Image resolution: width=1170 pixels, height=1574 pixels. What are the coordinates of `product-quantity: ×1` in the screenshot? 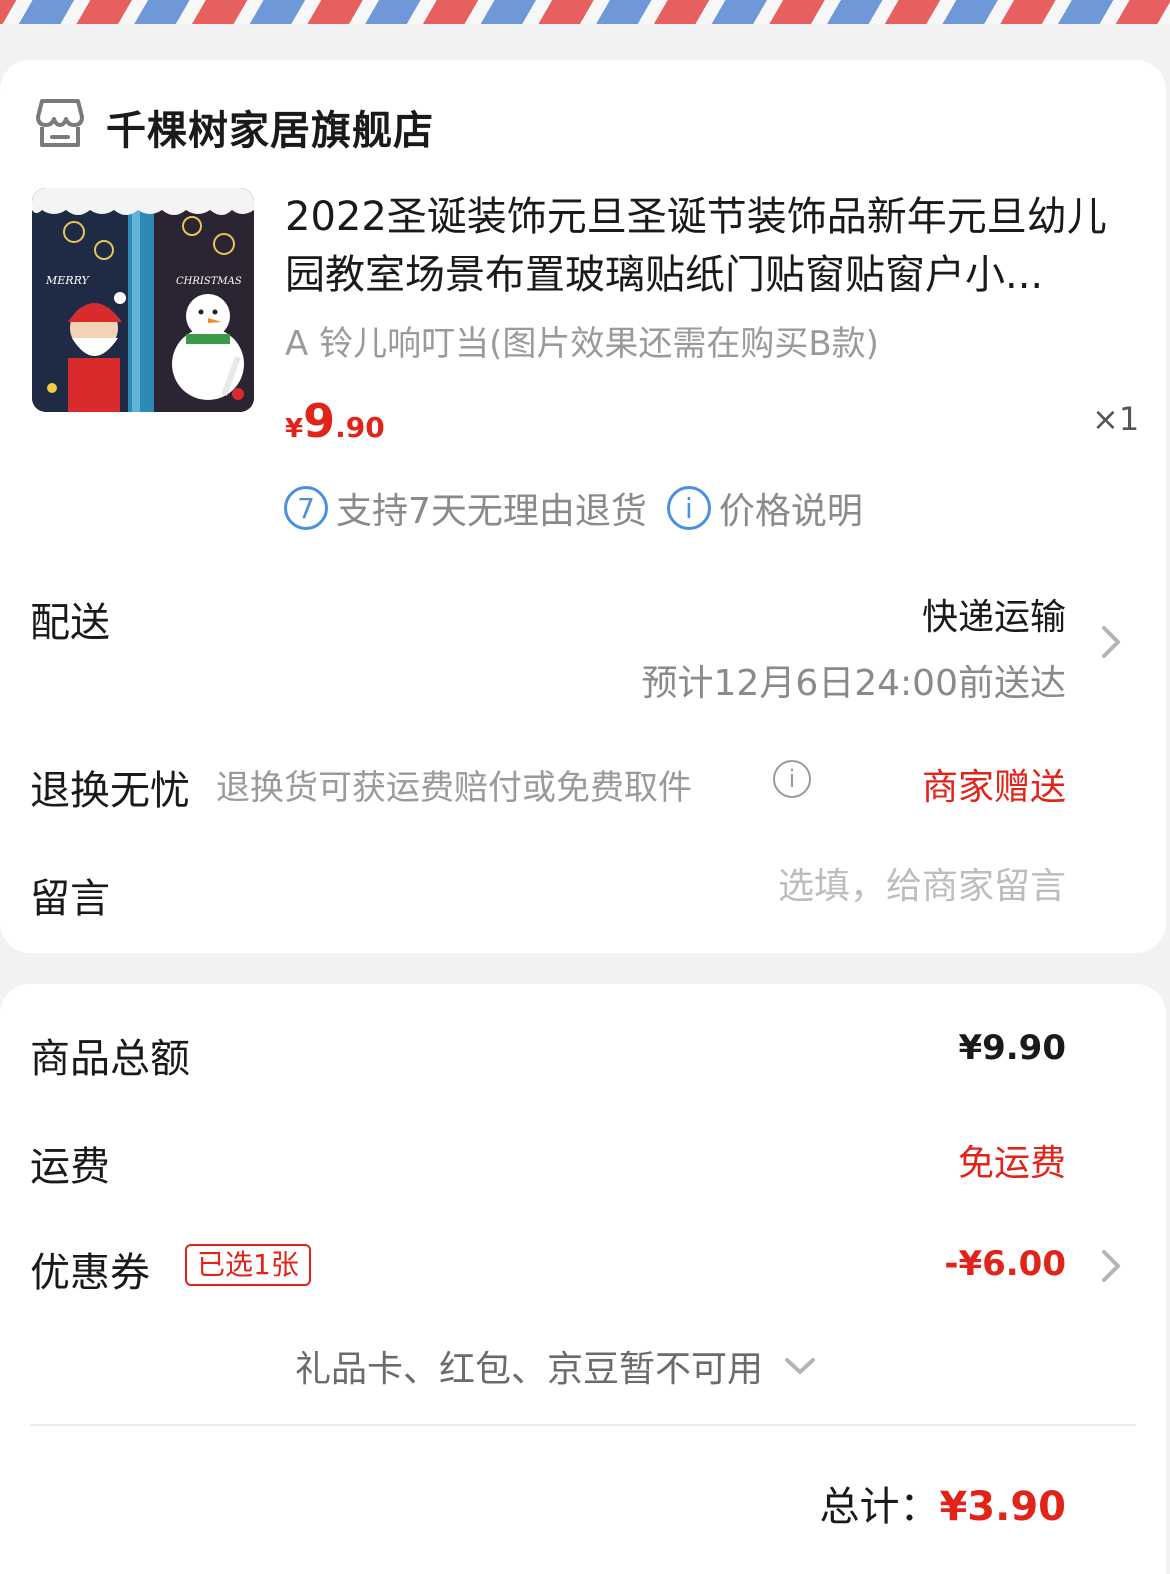 It's located at (1116, 419).